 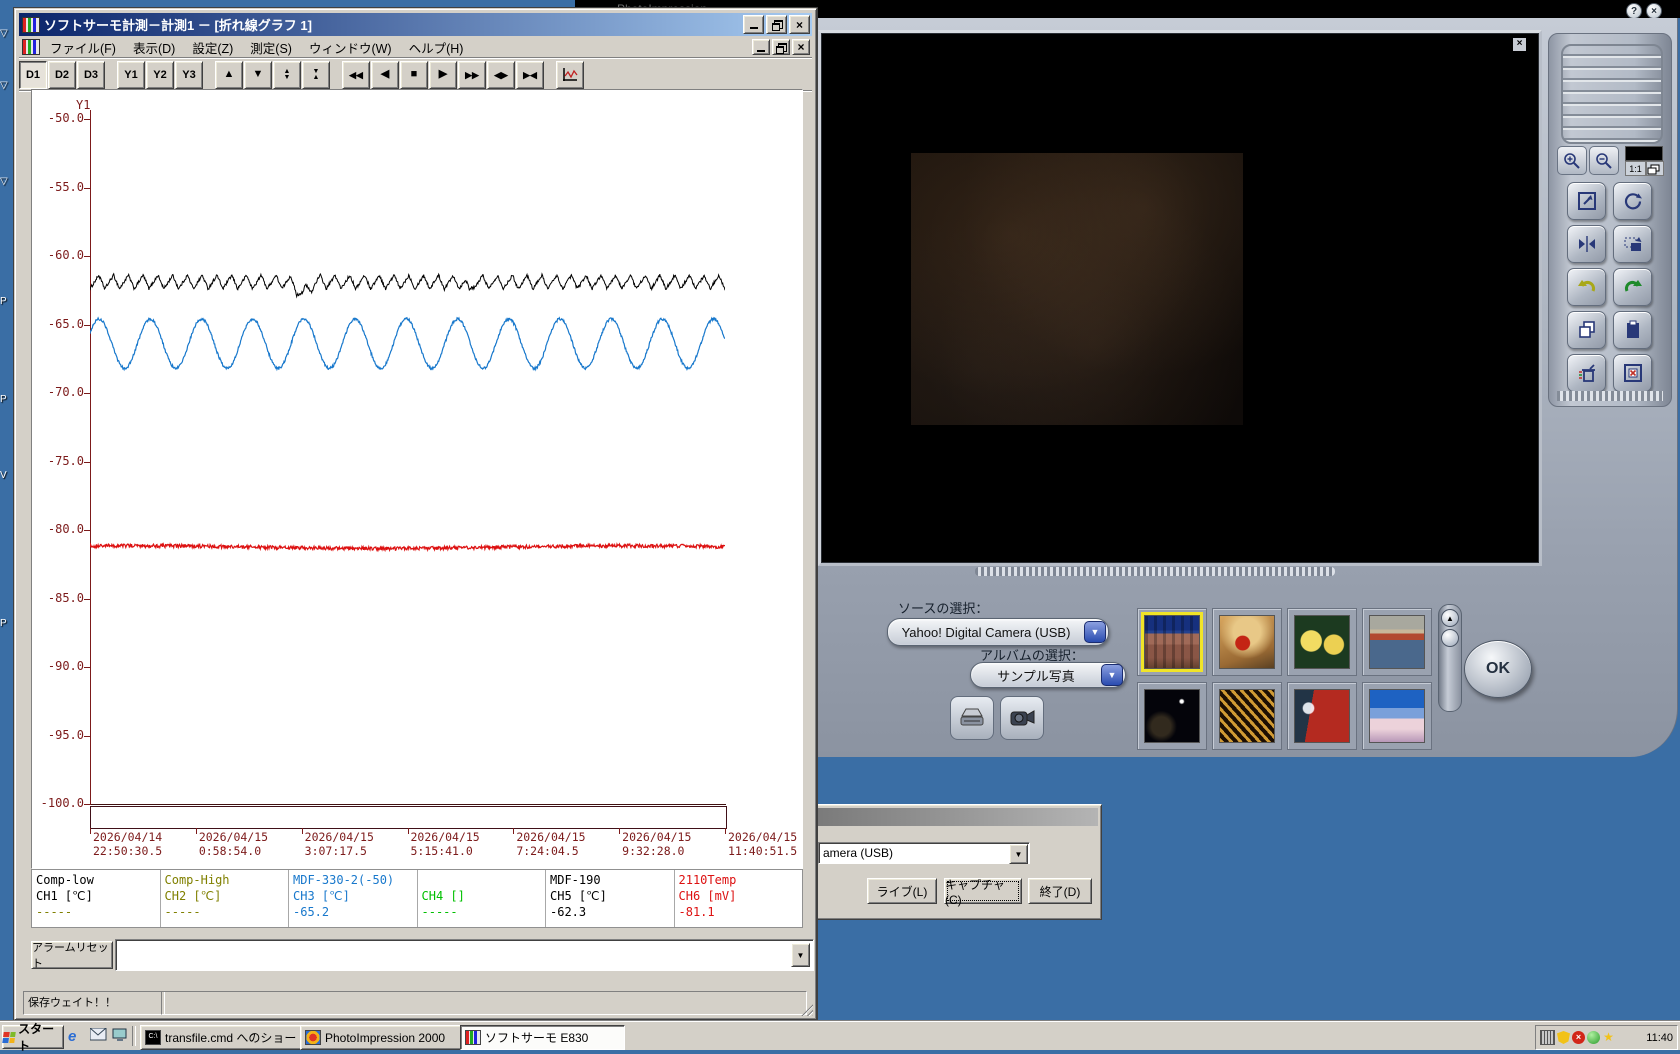 What do you see at coordinates (902, 891) in the screenshot?
I see `live-button: ライブ(L)` at bounding box center [902, 891].